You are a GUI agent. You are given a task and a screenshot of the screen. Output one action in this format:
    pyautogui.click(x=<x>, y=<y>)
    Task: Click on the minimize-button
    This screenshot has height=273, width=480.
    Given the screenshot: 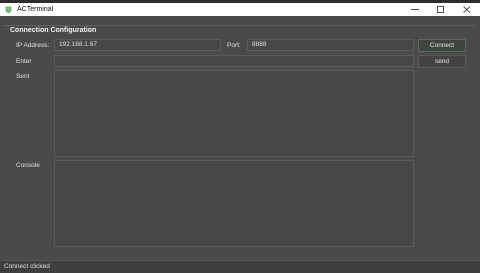 What is the action you would take?
    pyautogui.click(x=415, y=9)
    